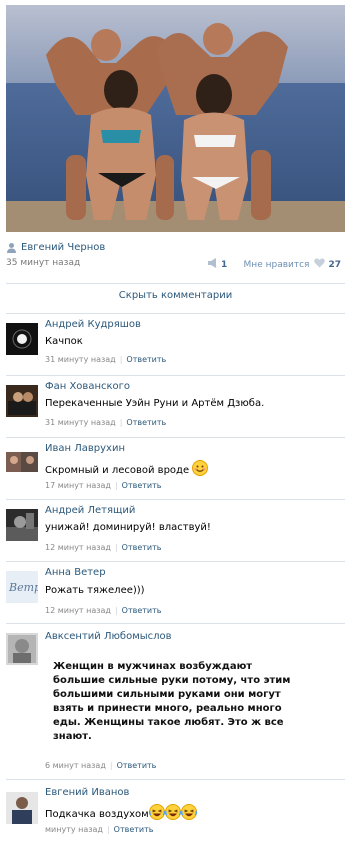 Image resolution: width=351 pixels, height=843 pixels. I want to click on comment-author: Евгений Иванов, so click(87, 792).